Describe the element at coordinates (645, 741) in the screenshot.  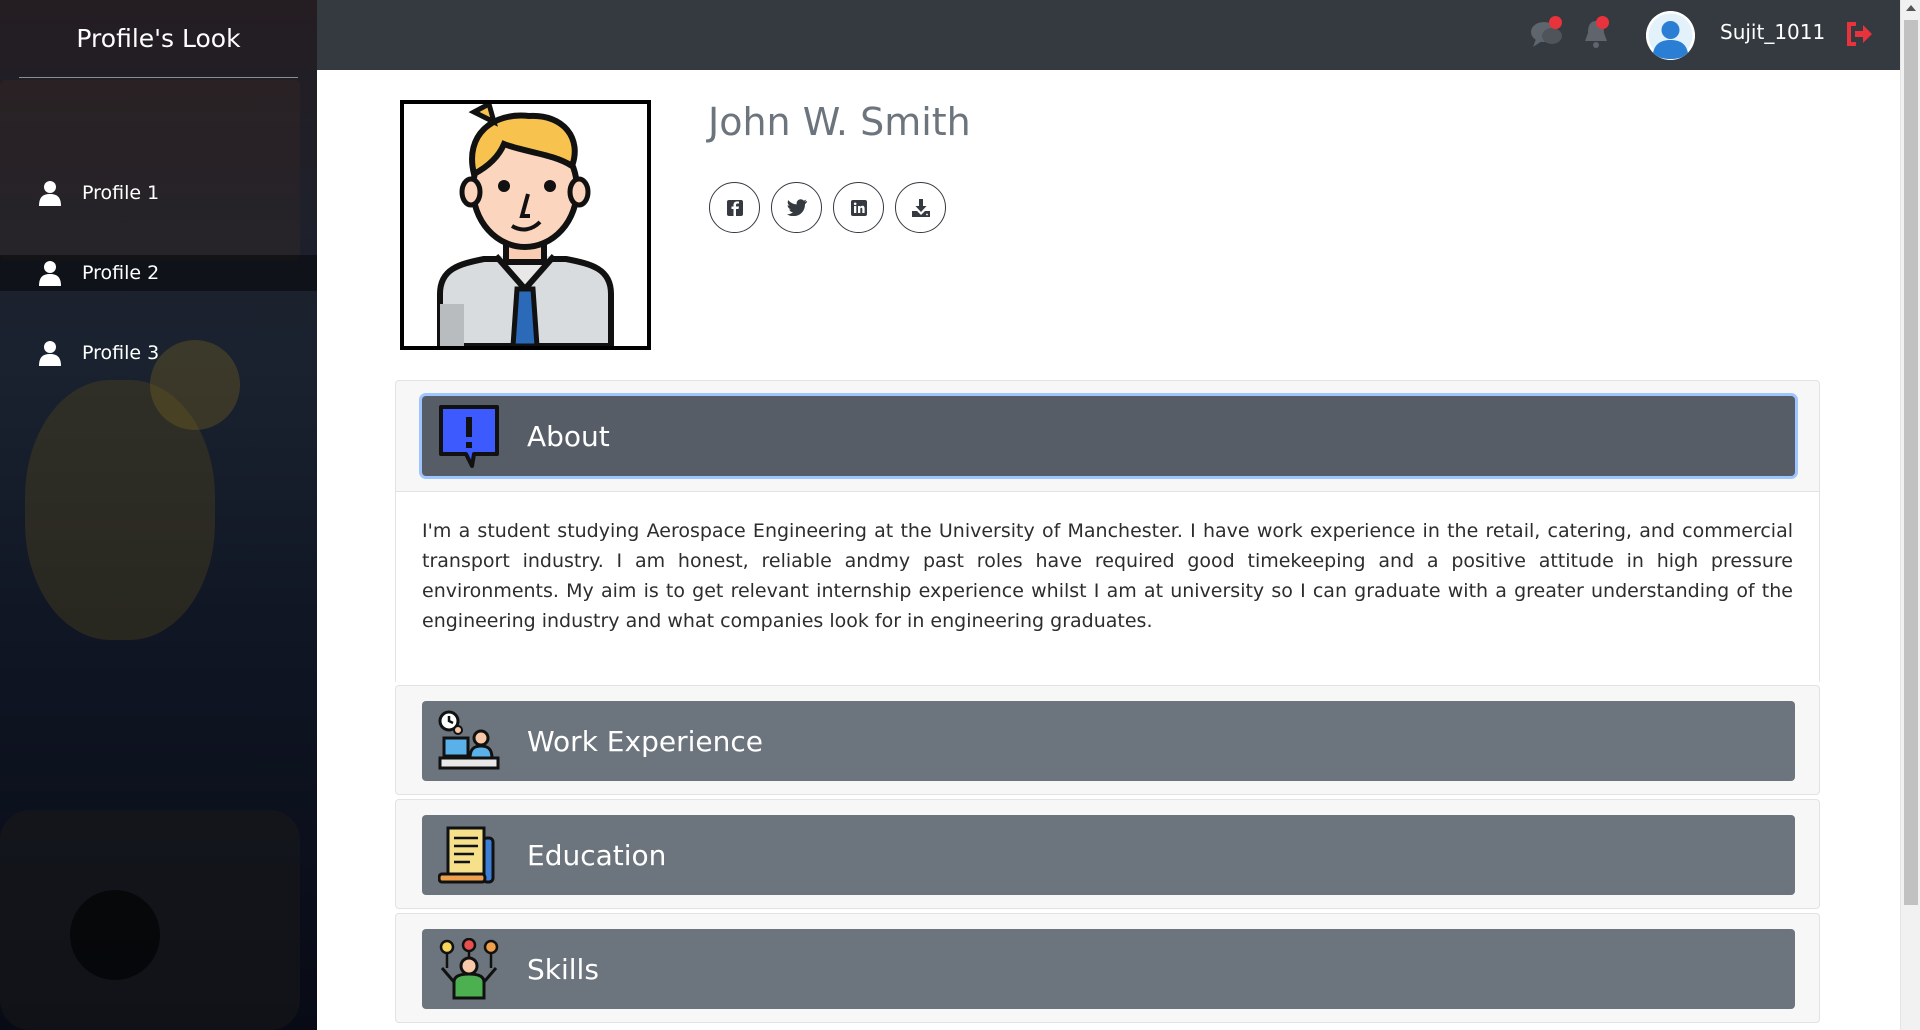
I see `work-experience-title: Work Experience` at that location.